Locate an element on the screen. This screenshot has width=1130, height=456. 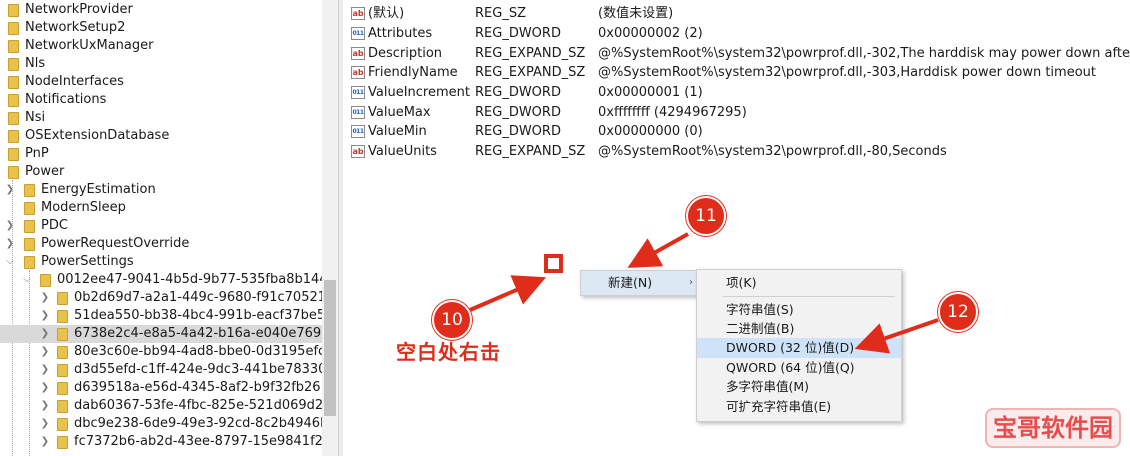
tree-item-osextensiondatabase: OSExtensionDatabase is located at coordinates (169, 136).